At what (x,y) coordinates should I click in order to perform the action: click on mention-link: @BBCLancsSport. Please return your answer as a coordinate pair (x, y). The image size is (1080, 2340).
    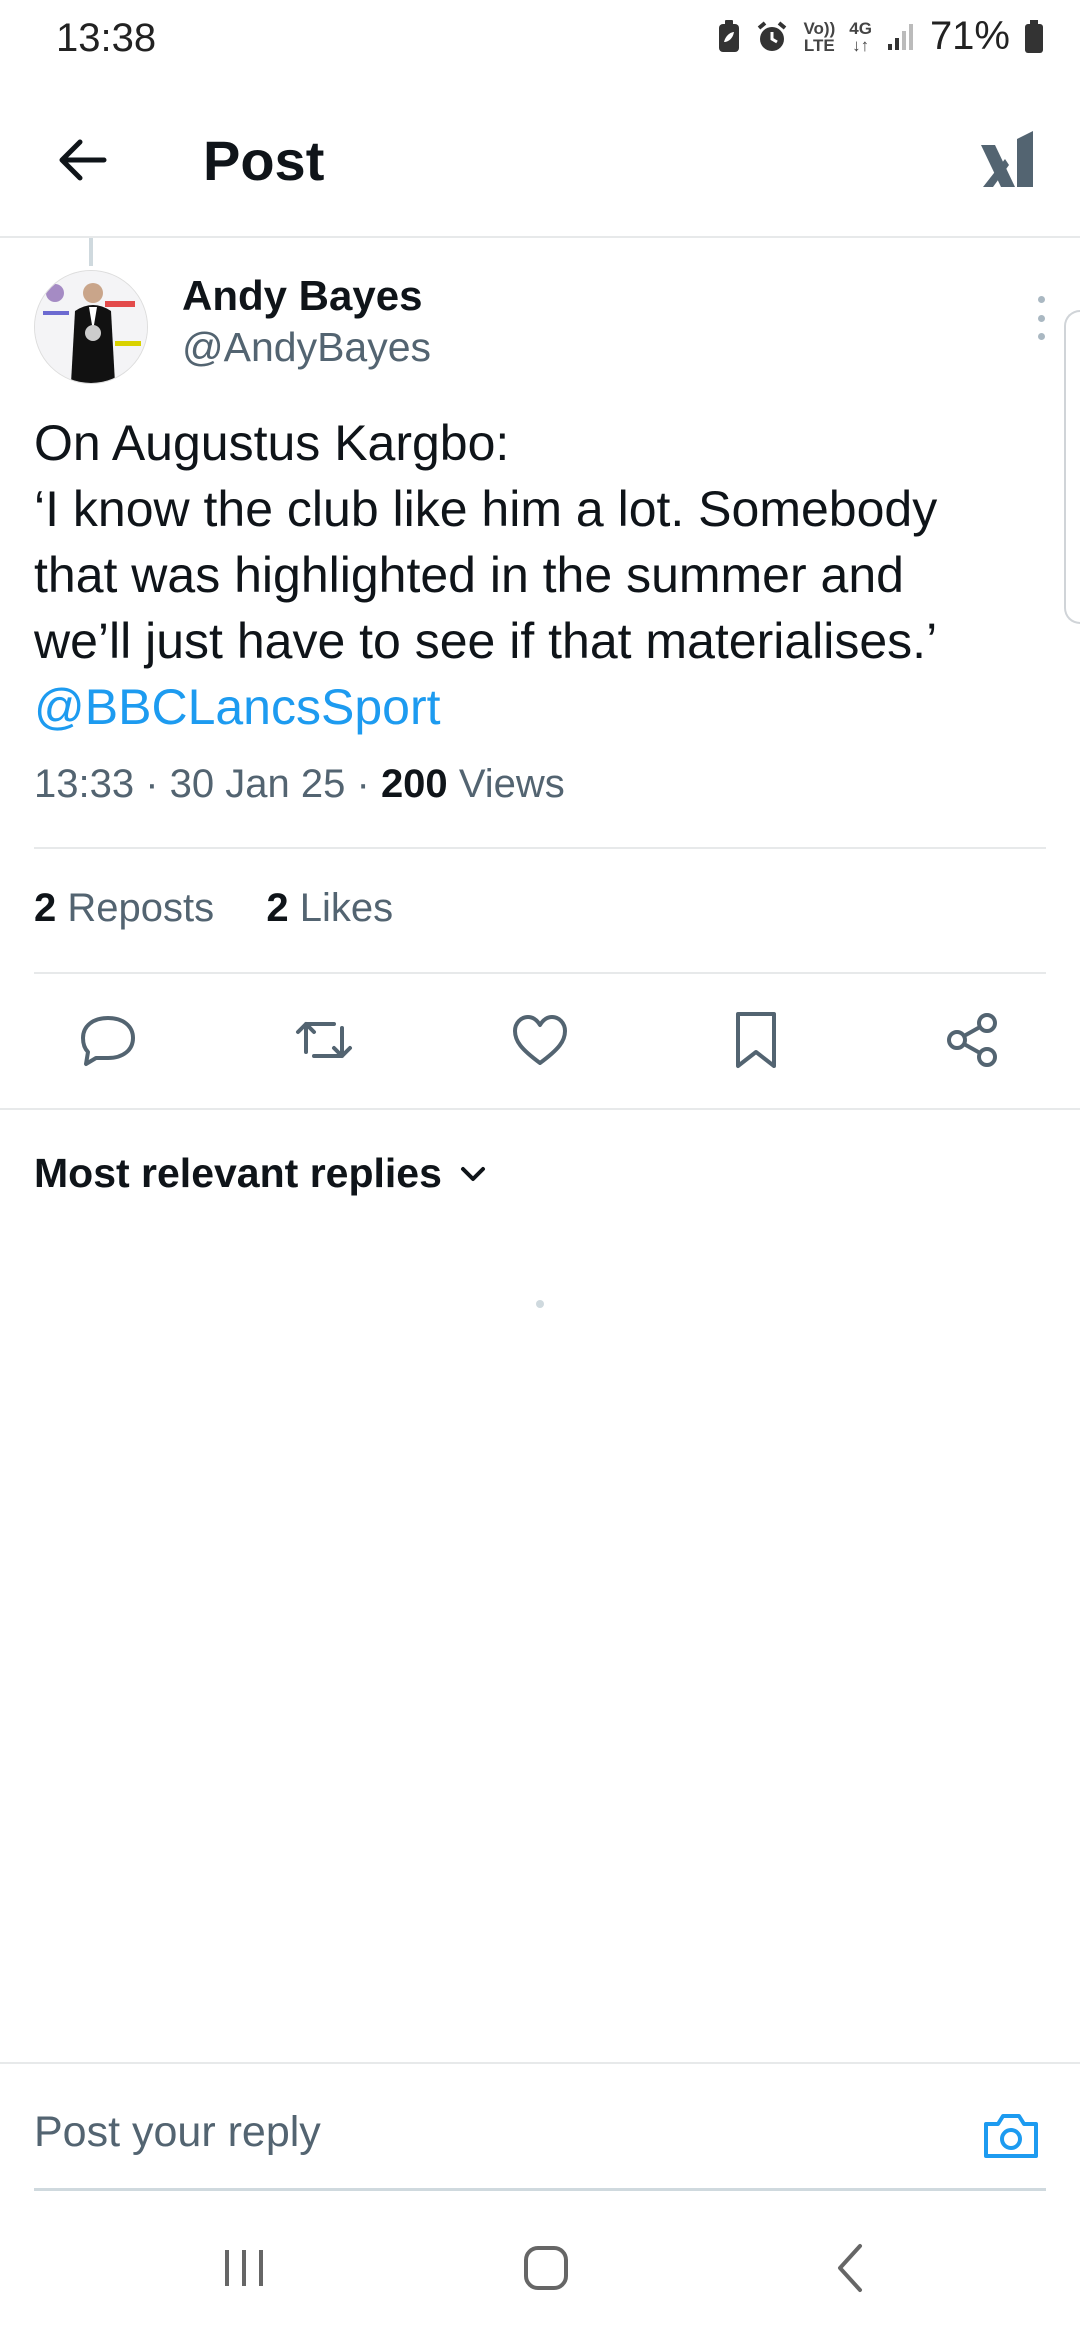
    Looking at the image, I should click on (539, 707).